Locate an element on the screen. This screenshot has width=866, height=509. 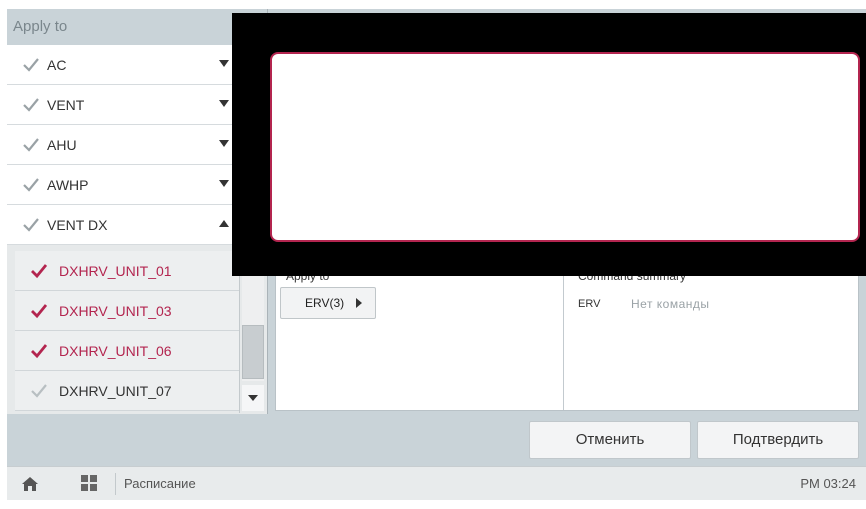
cancel-button: Отменить is located at coordinates (610, 440).